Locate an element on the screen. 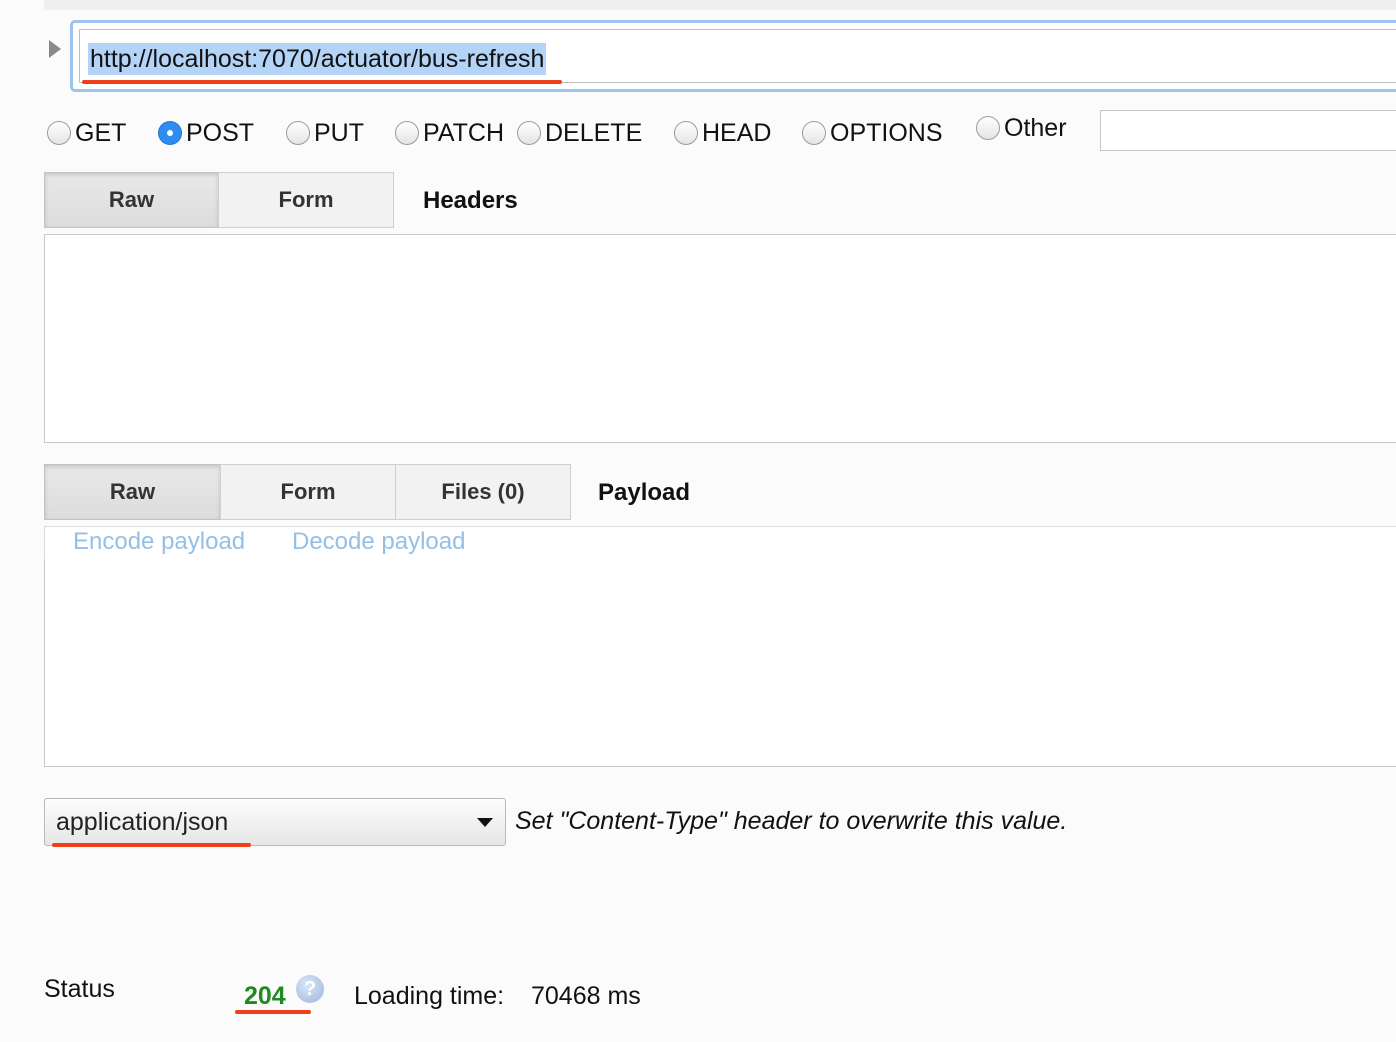  encode-payload-link: Encode payload is located at coordinates (159, 542).